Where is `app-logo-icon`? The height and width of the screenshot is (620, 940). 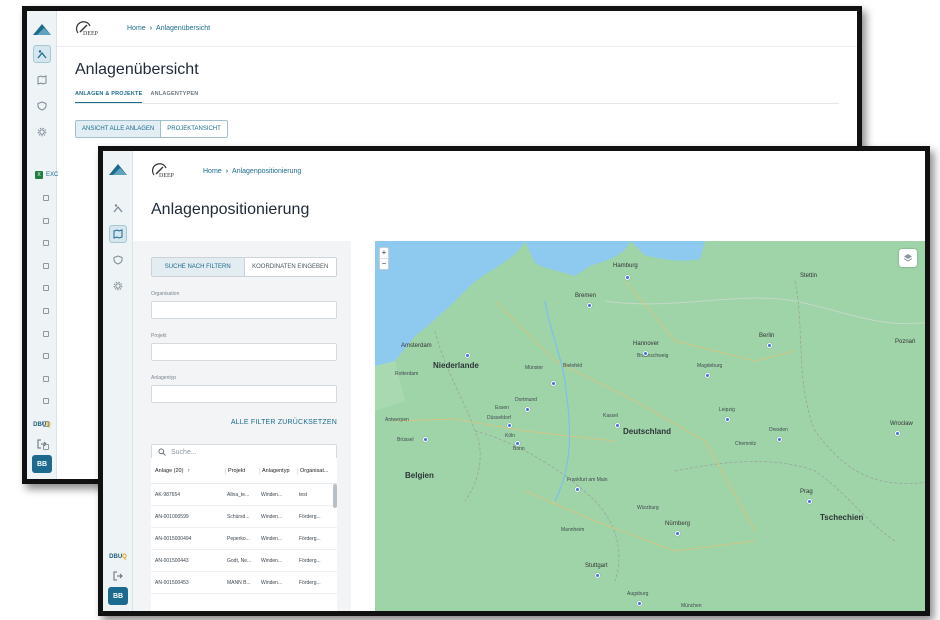 app-logo-icon is located at coordinates (117, 169).